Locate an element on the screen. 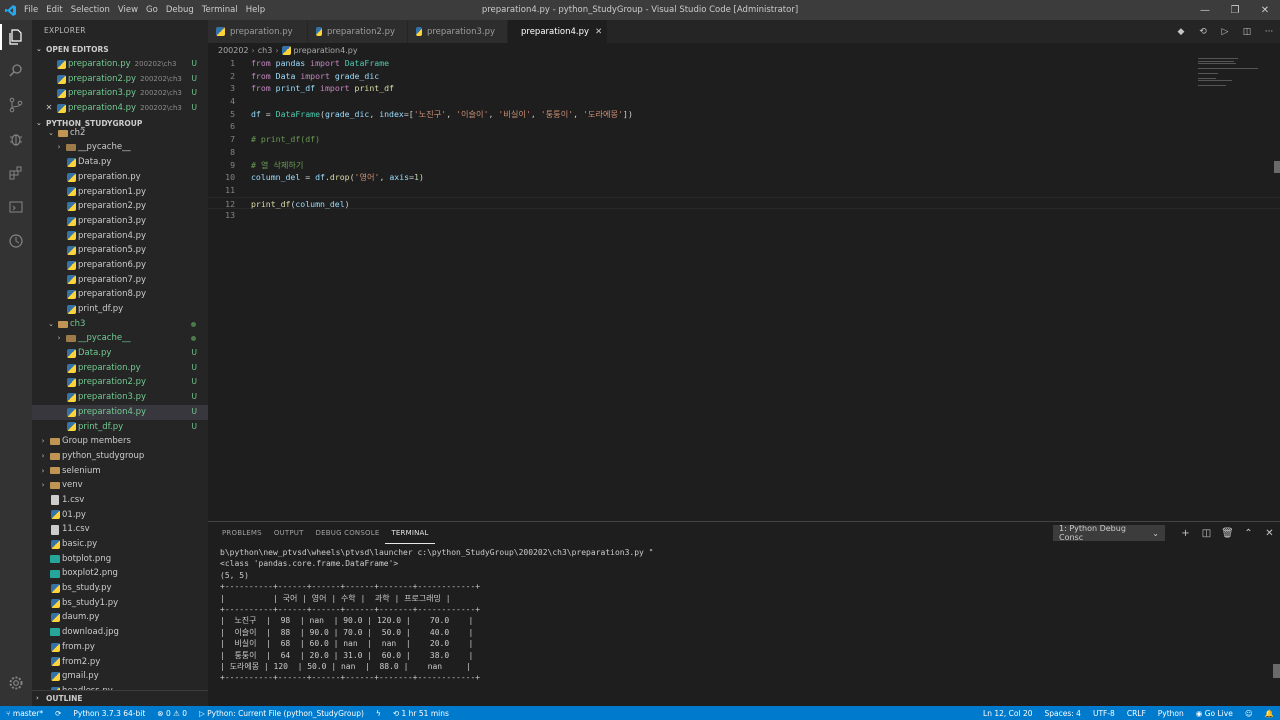 This screenshot has height=720, width=1280. time-tracker: ⟲ 1 hr 51 mins is located at coordinates (421, 713).